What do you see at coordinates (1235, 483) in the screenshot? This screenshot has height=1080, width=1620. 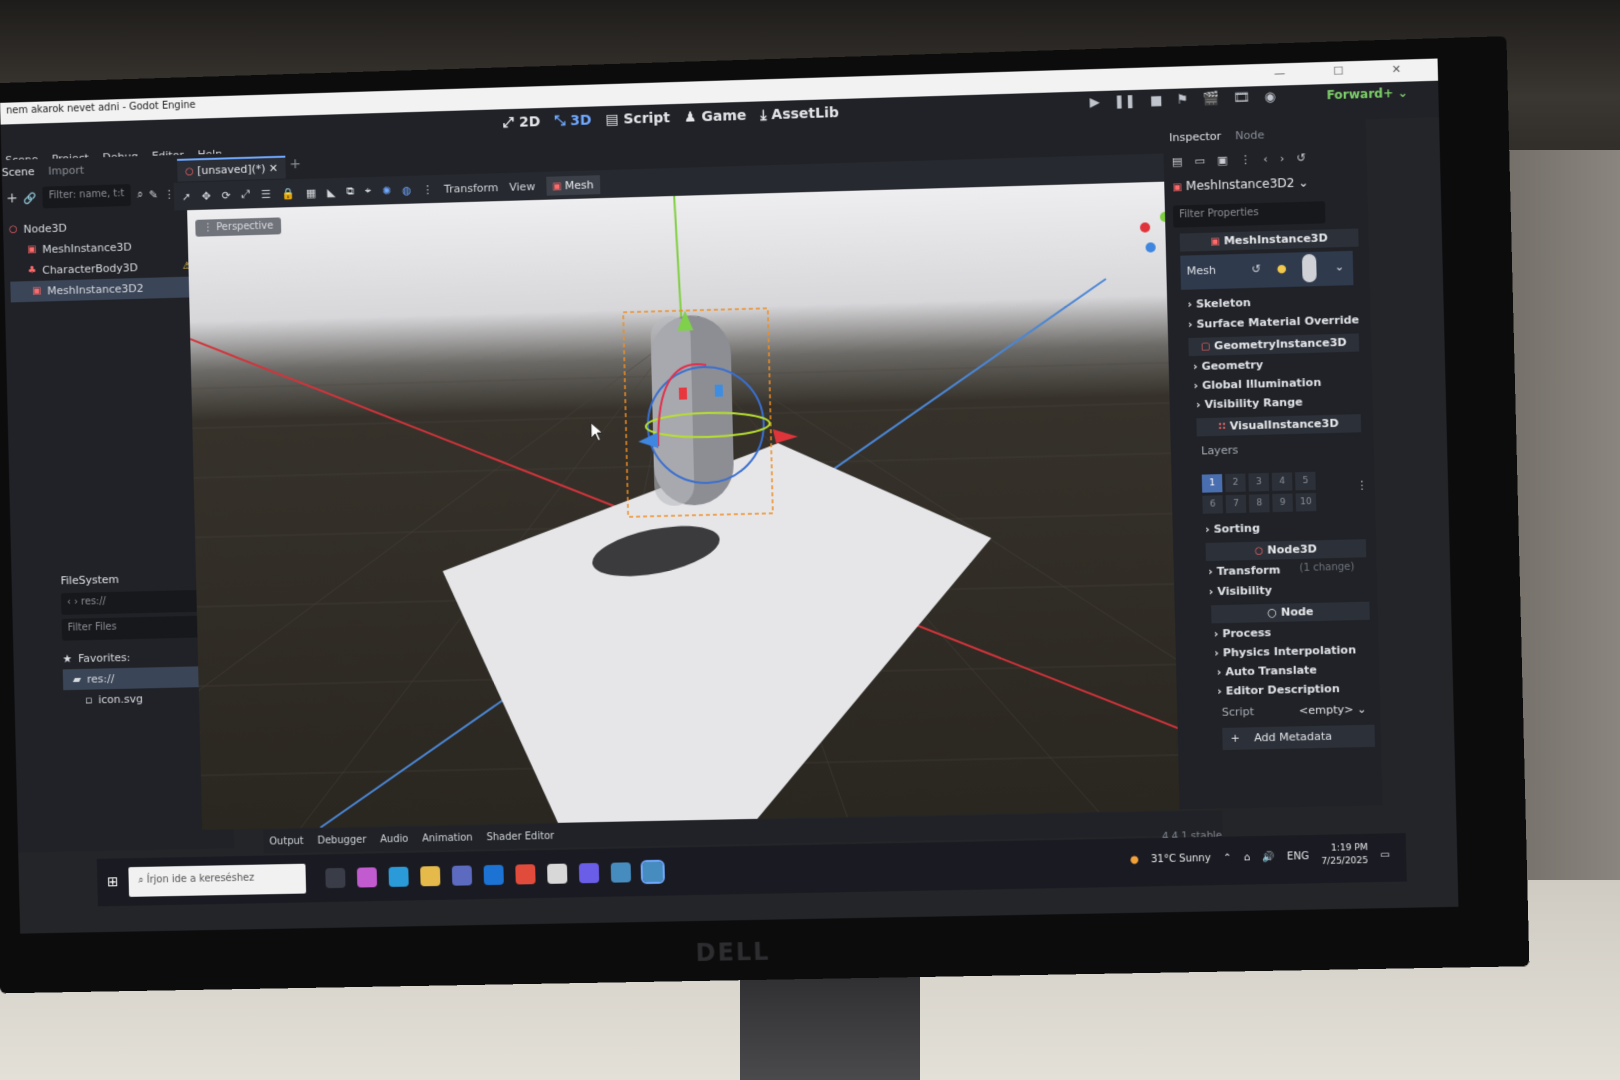 I see `layer-2: 2` at bounding box center [1235, 483].